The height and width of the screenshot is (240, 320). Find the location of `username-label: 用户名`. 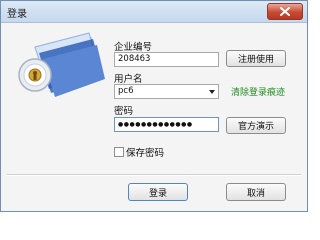

username-label: 用户名 is located at coordinates (128, 79).